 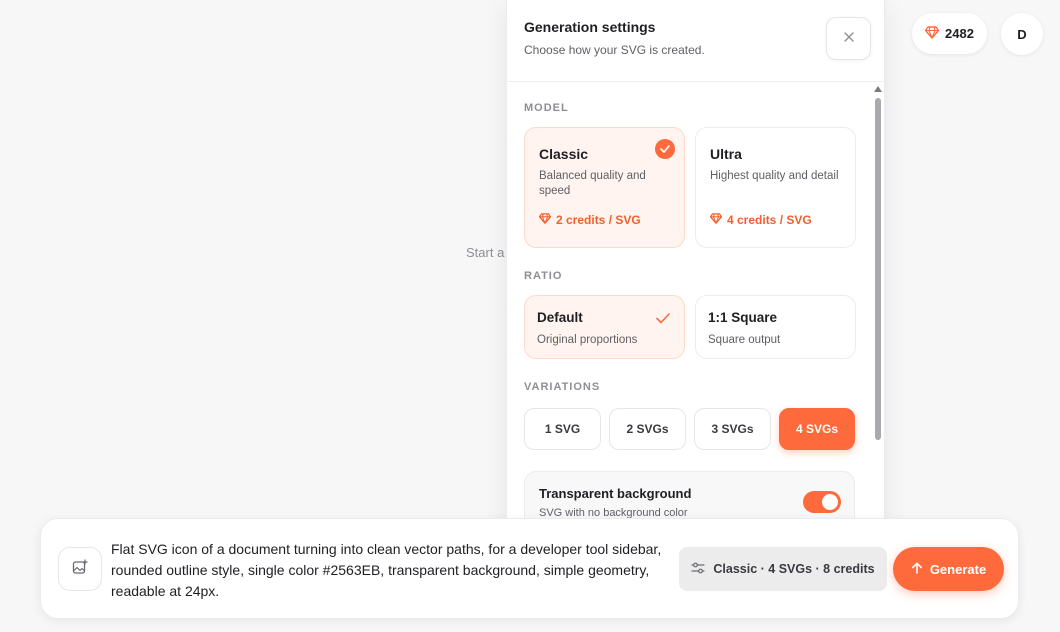 What do you see at coordinates (485, 252) in the screenshot?
I see `empty-state-hint: Start a` at bounding box center [485, 252].